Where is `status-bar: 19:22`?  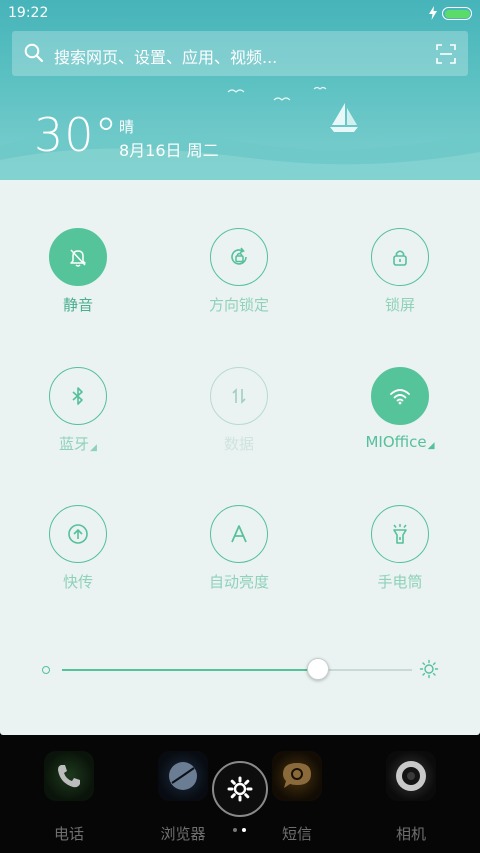
status-bar: 19:22 is located at coordinates (240, 14).